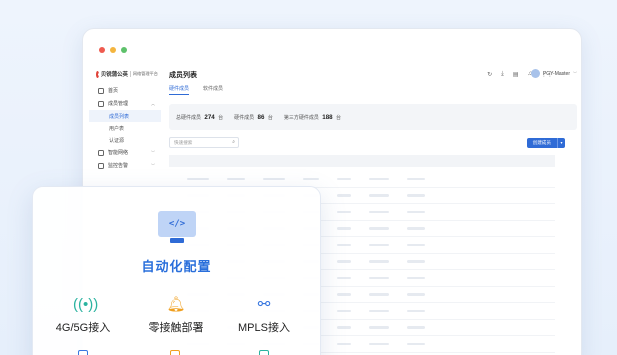  Describe the element at coordinates (196, 90) in the screenshot. I see `tabs: 硬件成员 软件成员` at that location.